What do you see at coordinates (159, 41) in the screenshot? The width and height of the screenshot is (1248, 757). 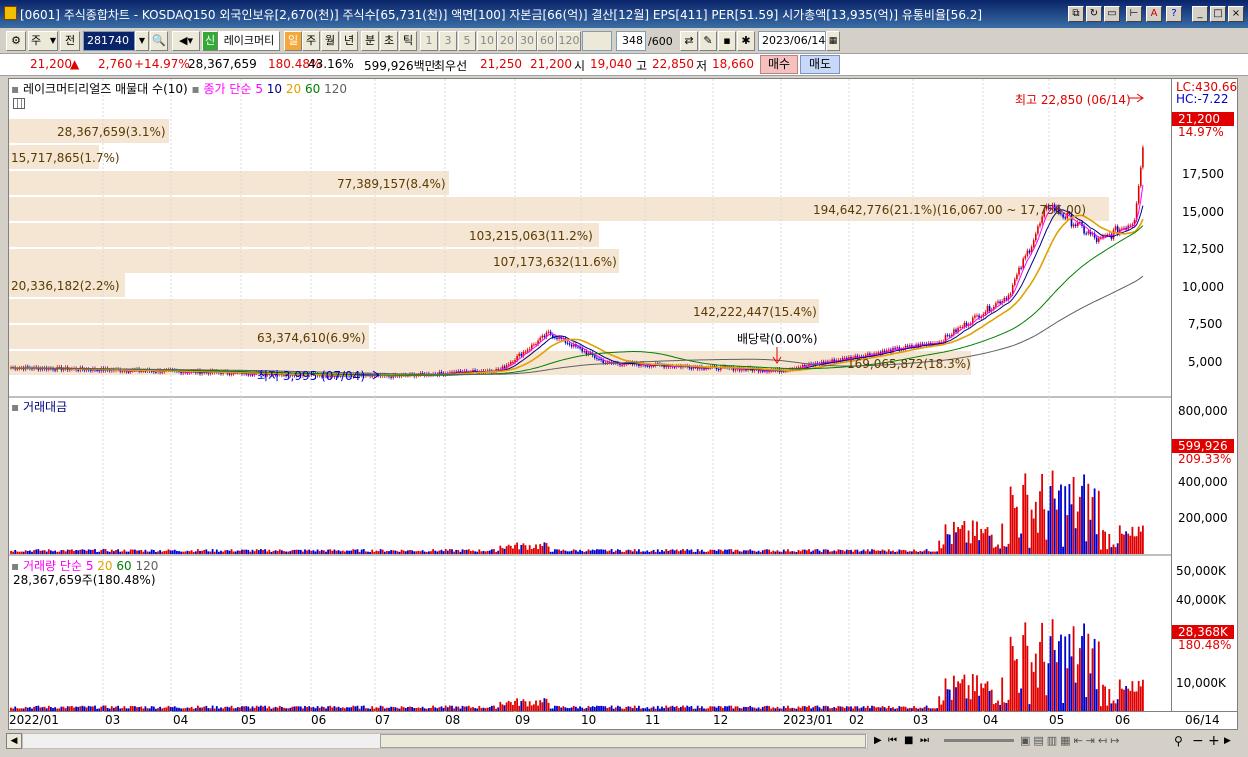 I see `search-icon: 🔍` at bounding box center [159, 41].